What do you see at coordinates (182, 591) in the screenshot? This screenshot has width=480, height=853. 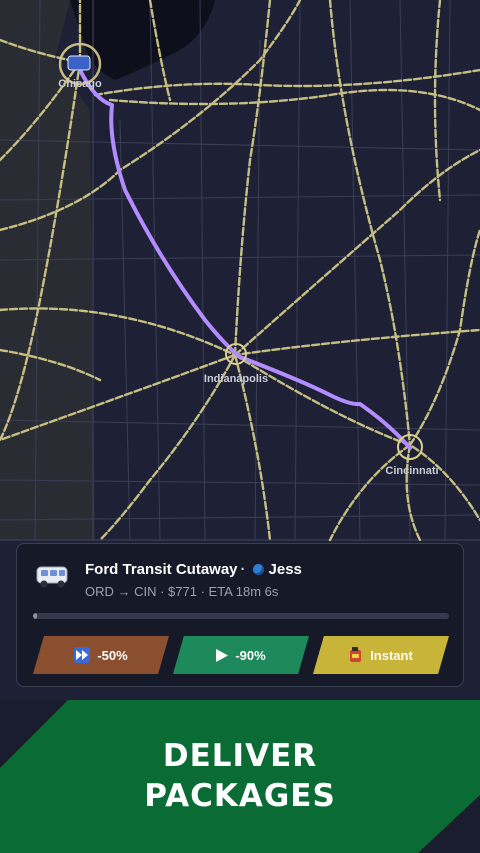 I see `delivery-details: ORD → CIN · $771 · ETA 18m 6s` at bounding box center [182, 591].